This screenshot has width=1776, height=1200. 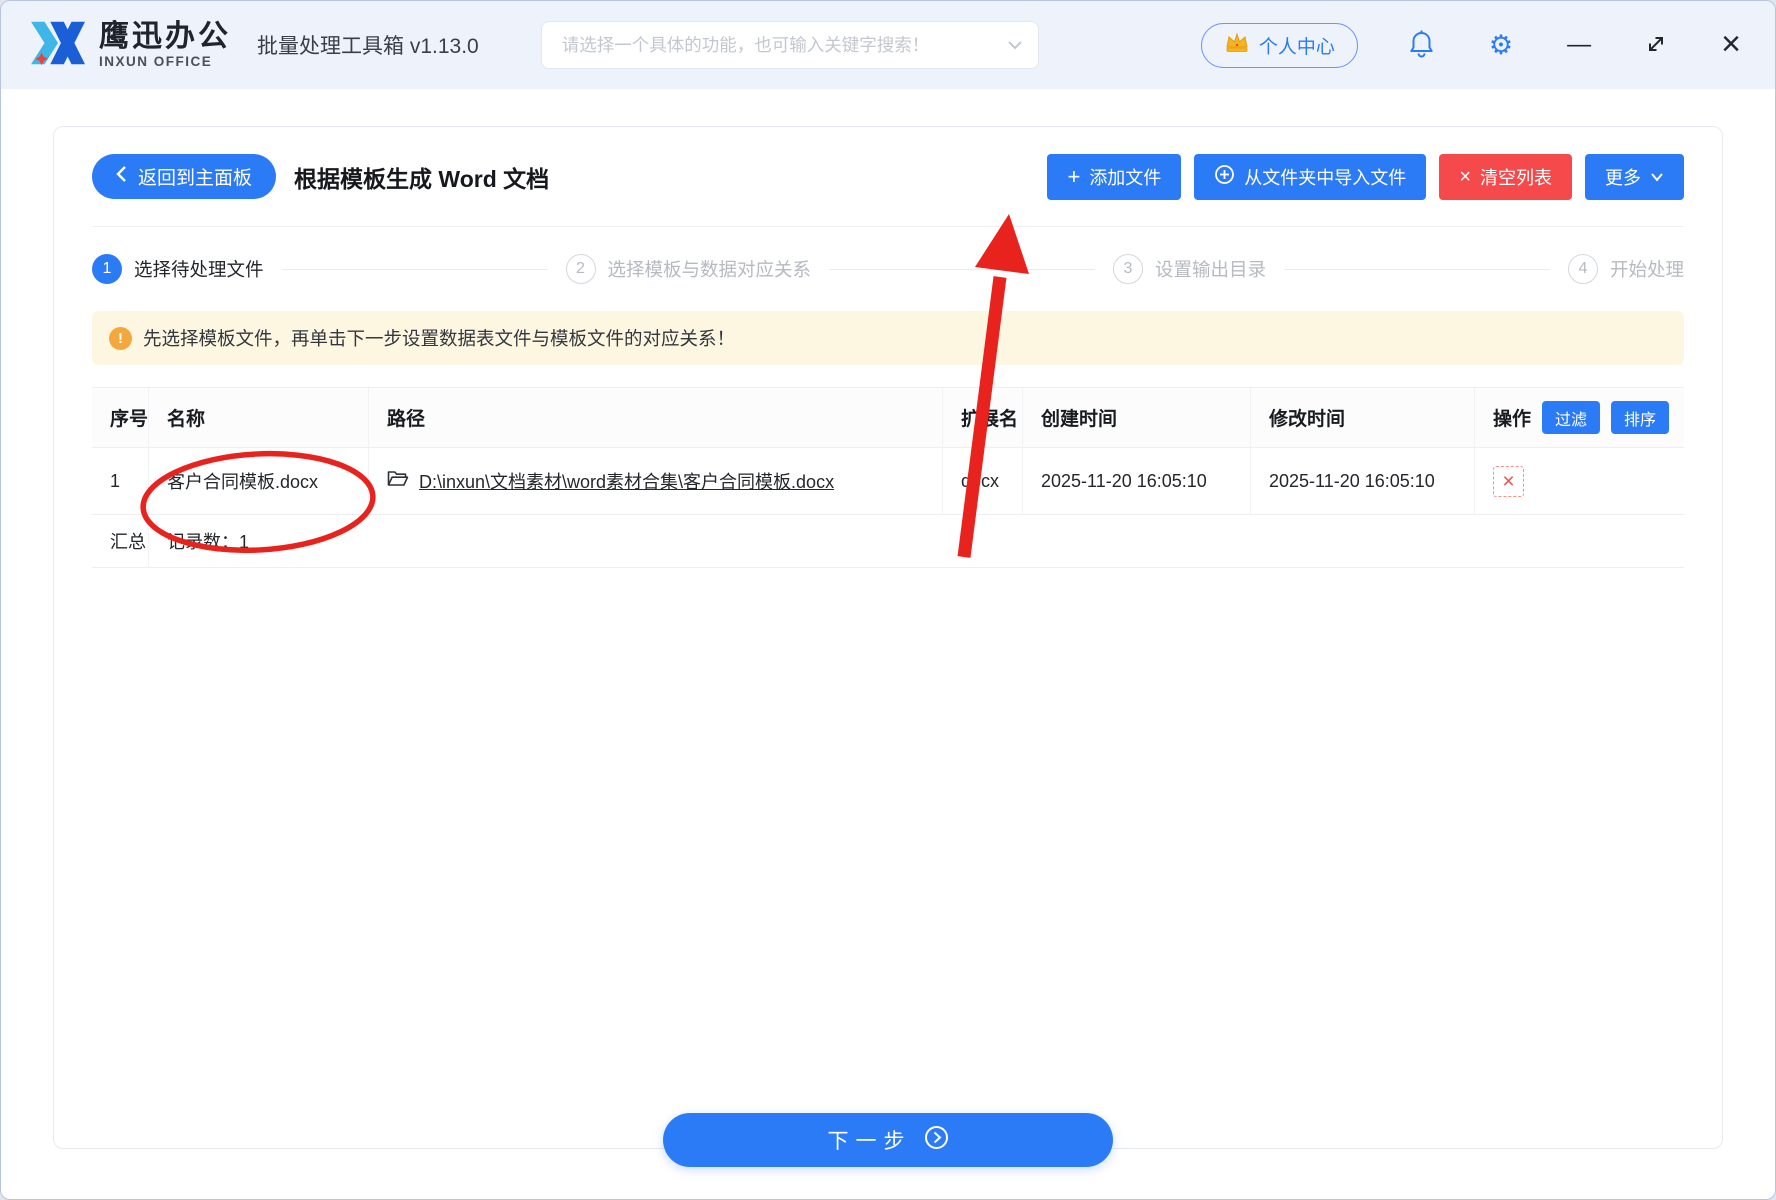 What do you see at coordinates (368, 46) in the screenshot?
I see `app-title: 批量处理工具箱 v1.13.0` at bounding box center [368, 46].